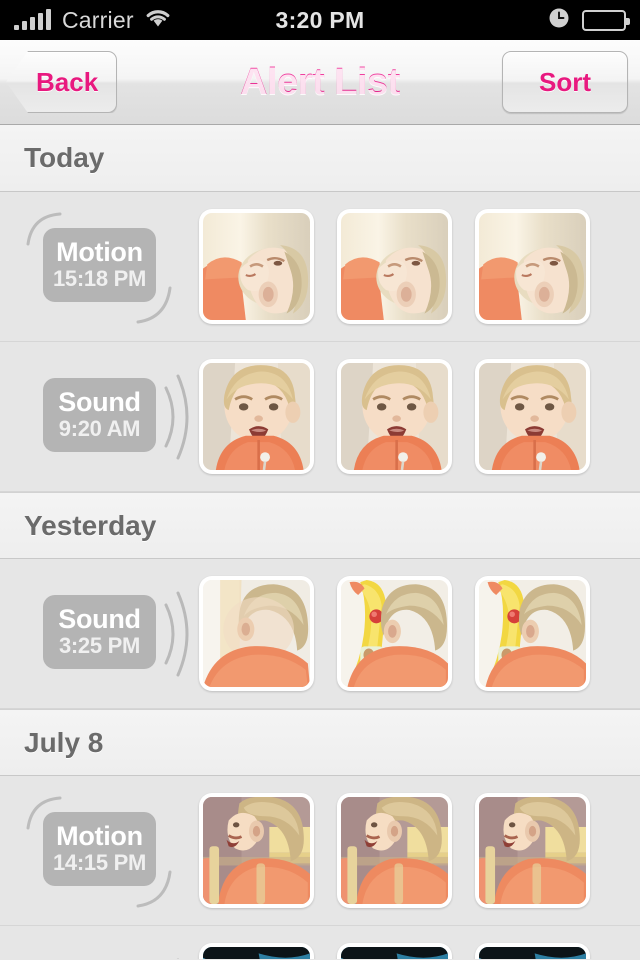 This screenshot has height=960, width=640. I want to click on alert-badge: Motion 14:15 PM, so click(99, 848).